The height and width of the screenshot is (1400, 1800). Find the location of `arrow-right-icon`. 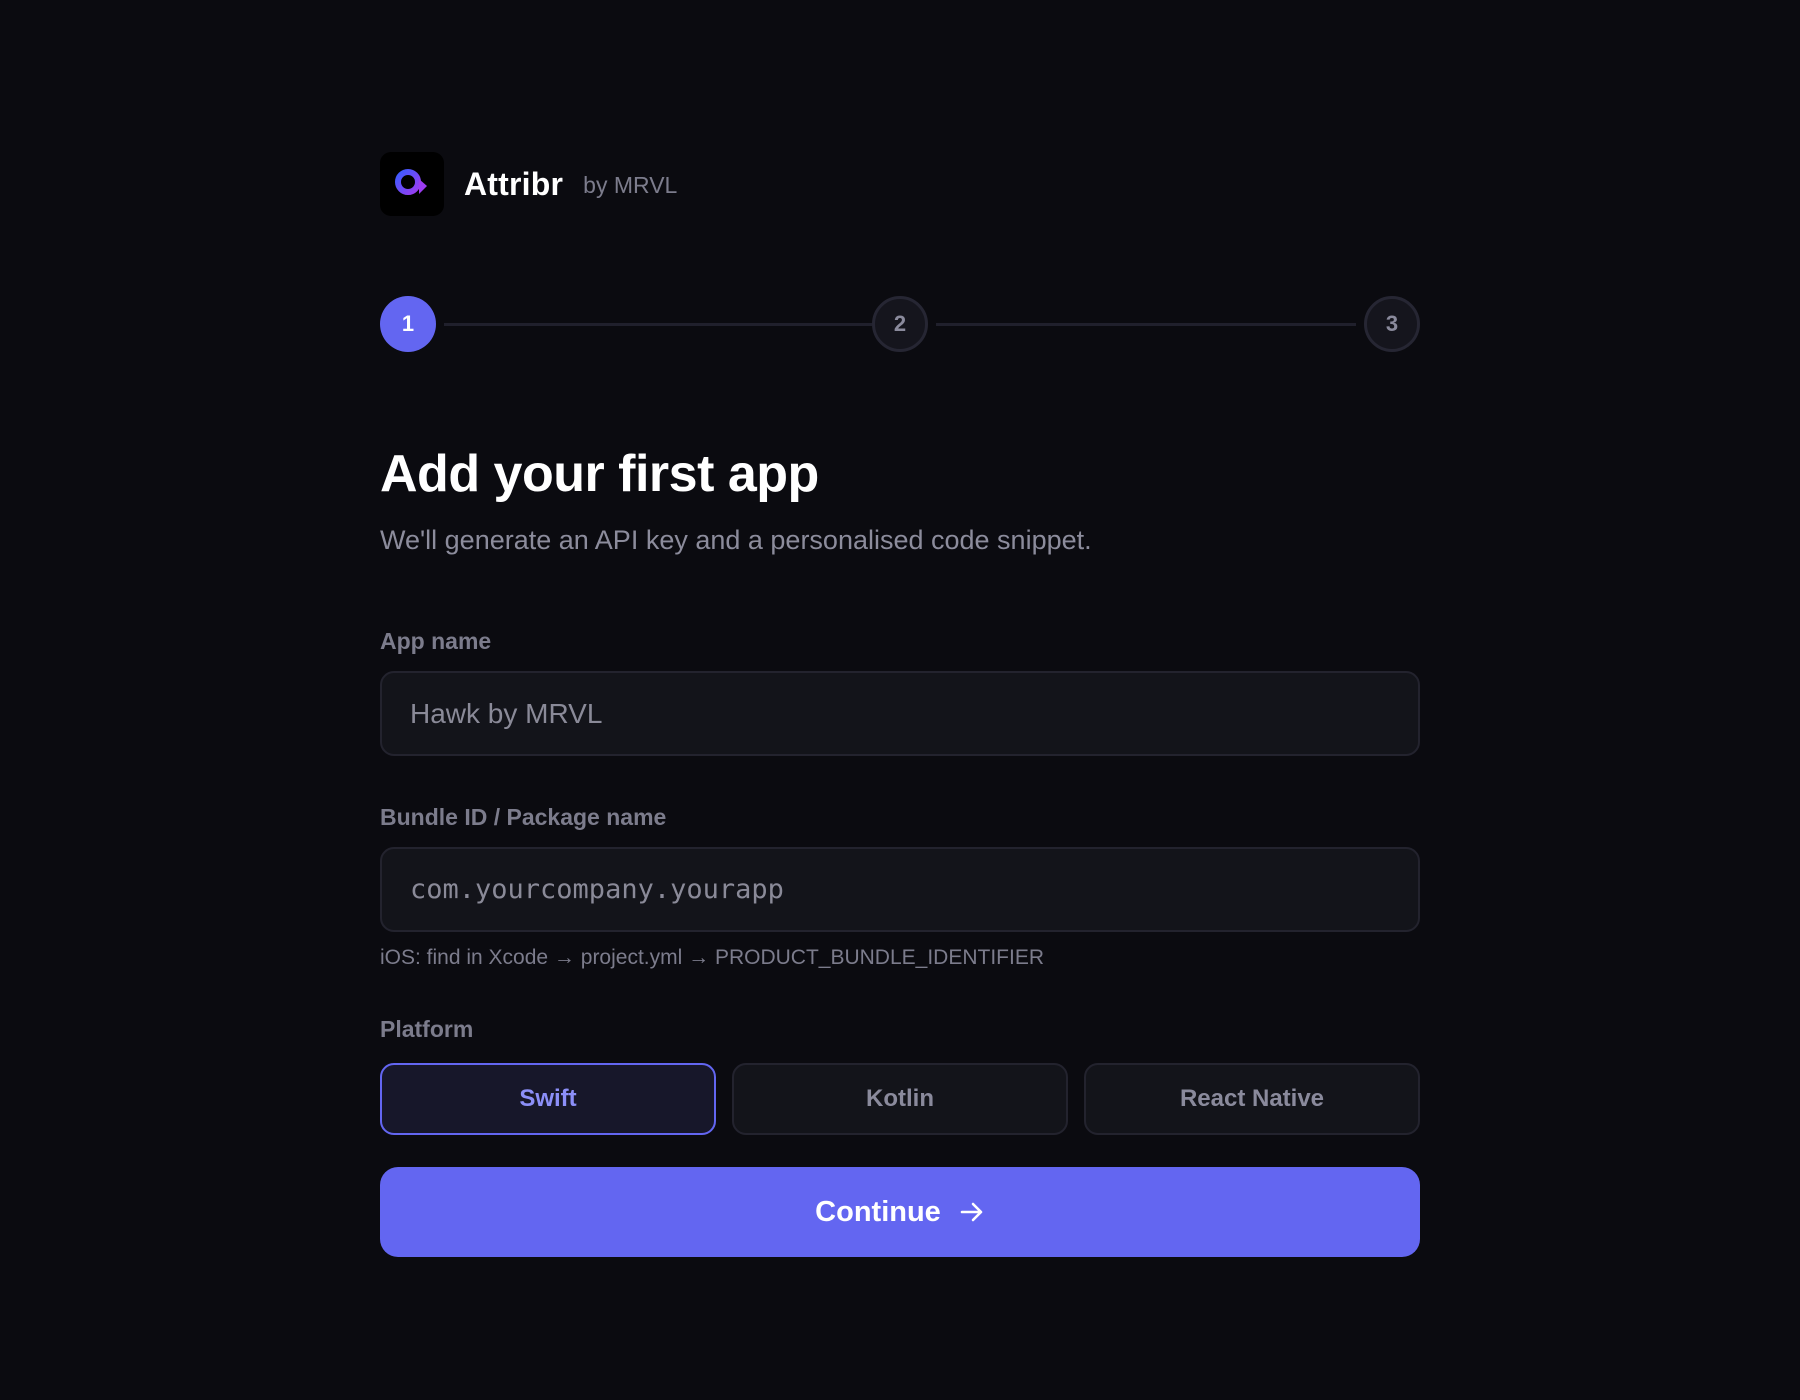

arrow-right-icon is located at coordinates (972, 1212).